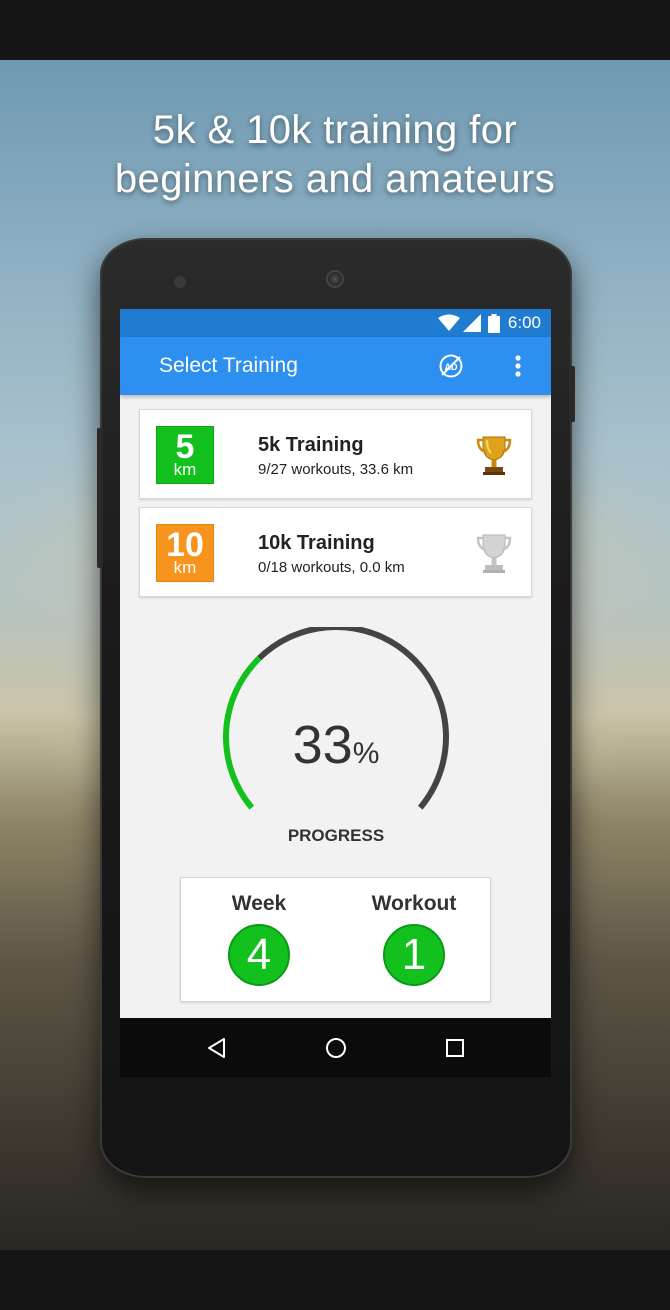 The height and width of the screenshot is (1310, 670). I want to click on app-bar: Select Training AD, so click(335, 366).